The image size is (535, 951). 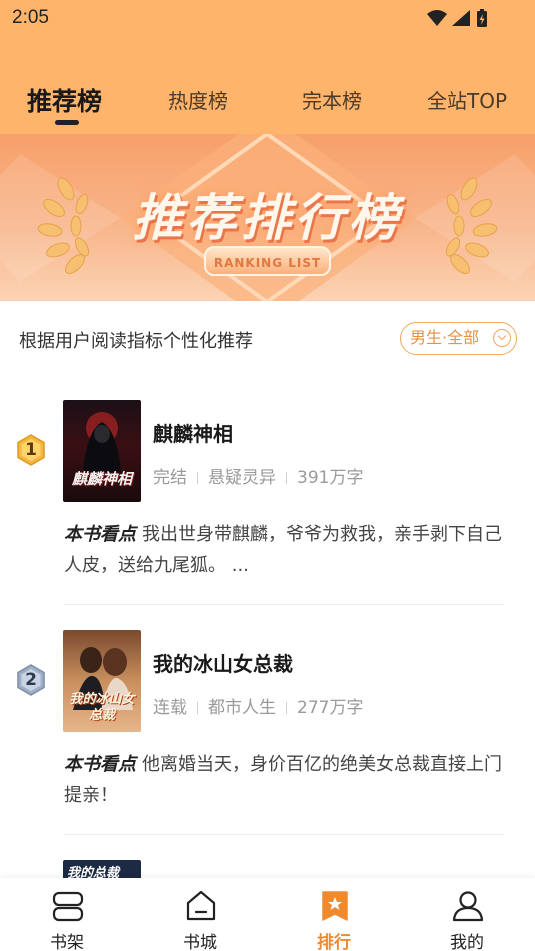 What do you see at coordinates (64, 100) in the screenshot?
I see `tab-recommend: 推荐榜` at bounding box center [64, 100].